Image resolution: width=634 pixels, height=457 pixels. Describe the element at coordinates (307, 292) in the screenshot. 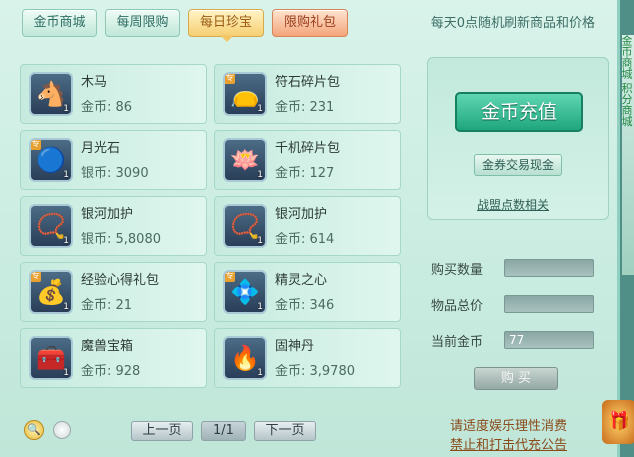

I see `shop-item-7: 💠 专 1 精灵之心 金币: 346` at that location.